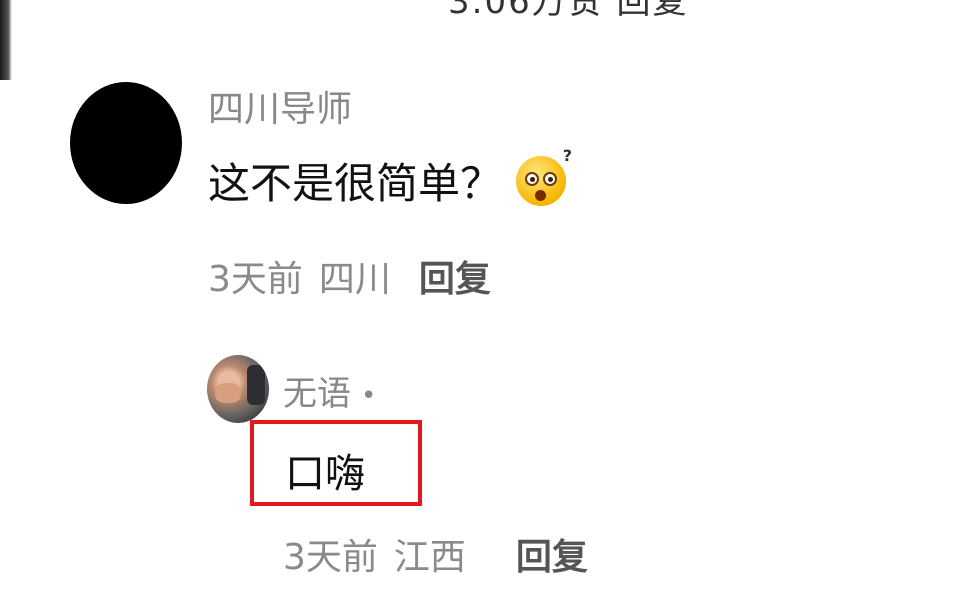  What do you see at coordinates (455, 279) in the screenshot?
I see `reply-button: 回复` at bounding box center [455, 279].